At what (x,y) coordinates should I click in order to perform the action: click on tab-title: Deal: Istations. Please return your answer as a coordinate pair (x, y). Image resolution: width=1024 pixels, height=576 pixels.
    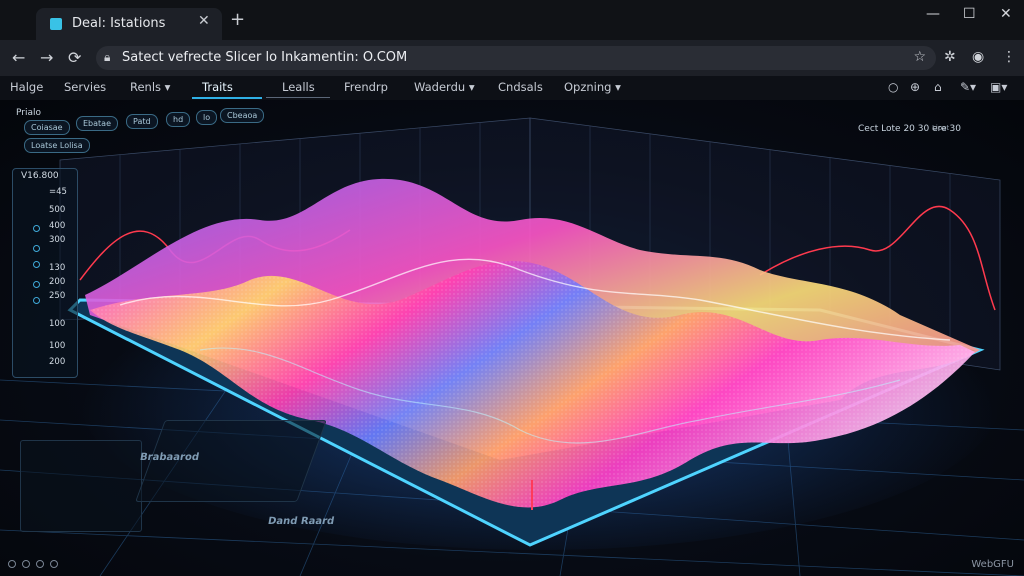
    Looking at the image, I should click on (119, 23).